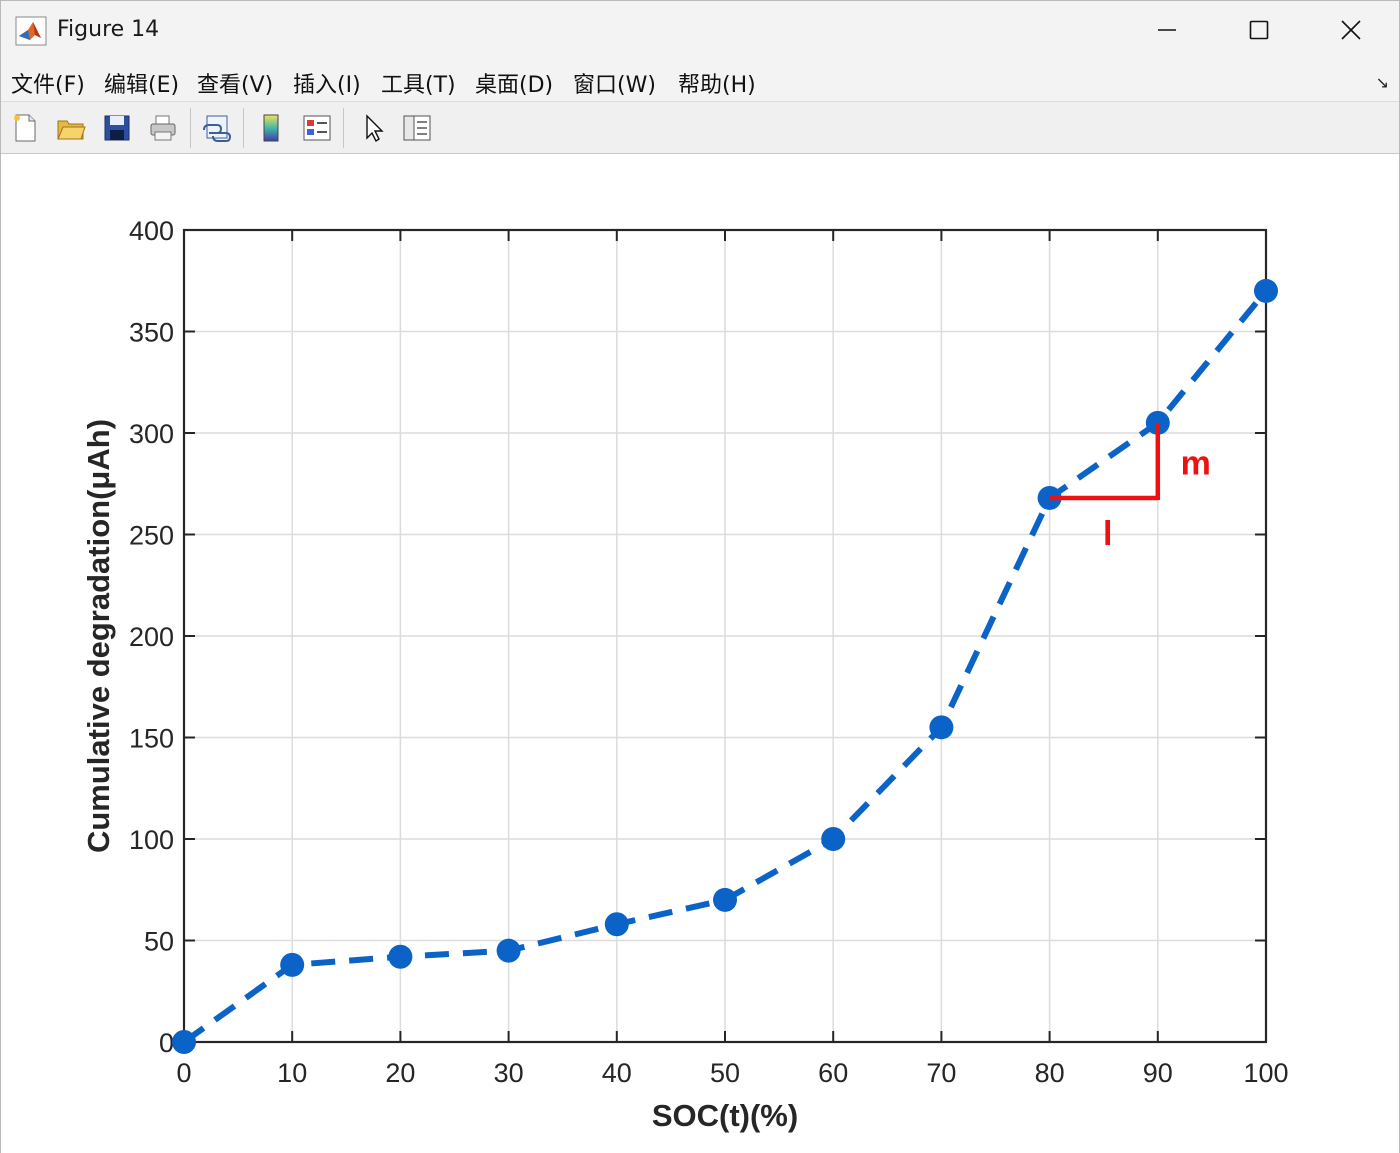 The image size is (1400, 1153). I want to click on x-tick-label: 50, so click(725, 1073).